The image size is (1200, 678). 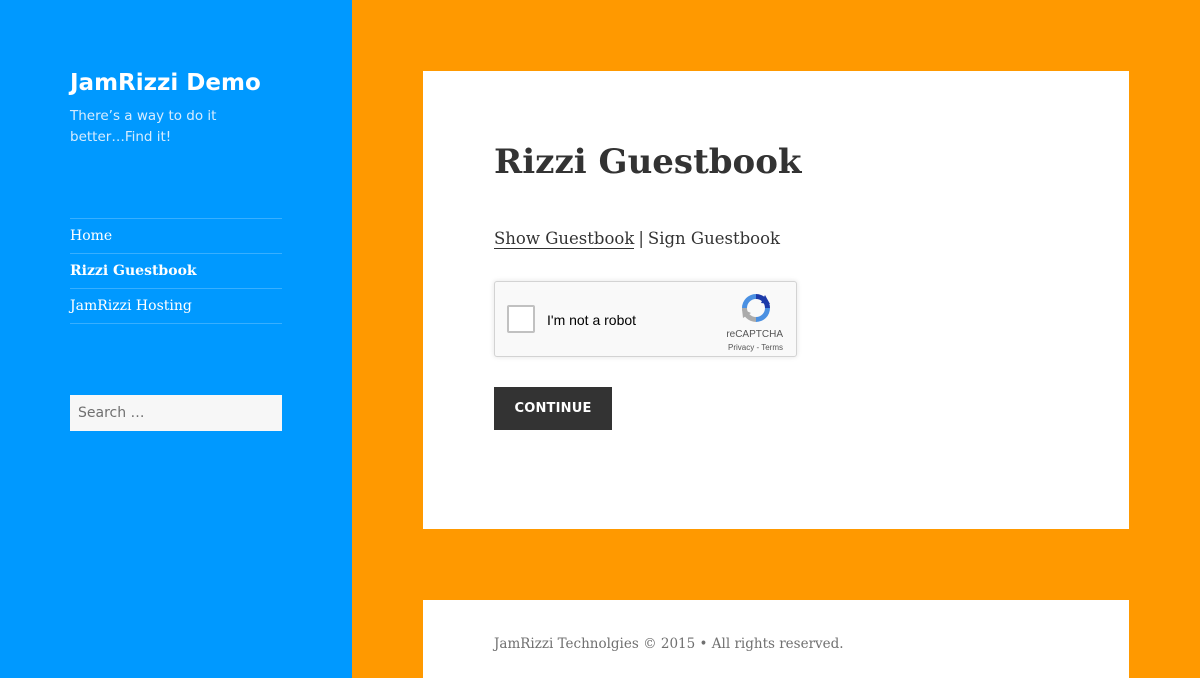 What do you see at coordinates (176, 306) in the screenshot?
I see `nav-item-jamrizzi-hosting: JamRizzi Hosting` at bounding box center [176, 306].